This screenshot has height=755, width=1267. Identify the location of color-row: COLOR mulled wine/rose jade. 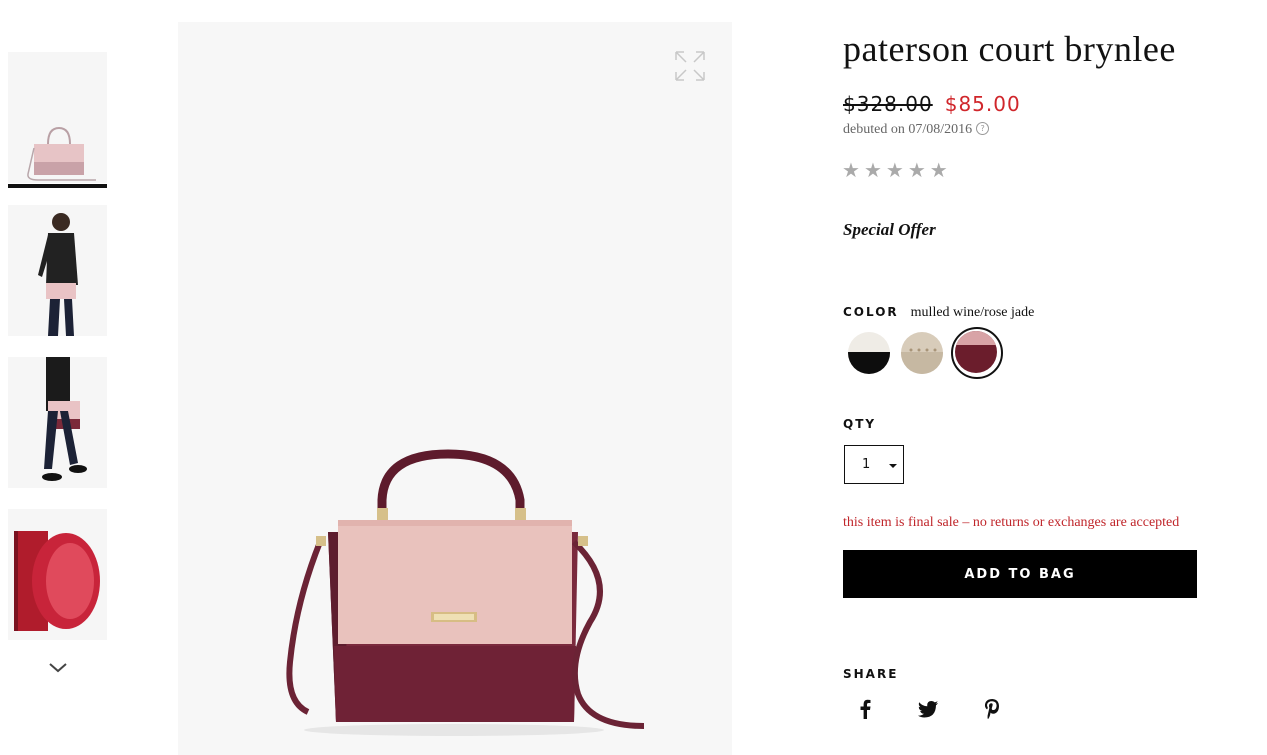
(938, 312).